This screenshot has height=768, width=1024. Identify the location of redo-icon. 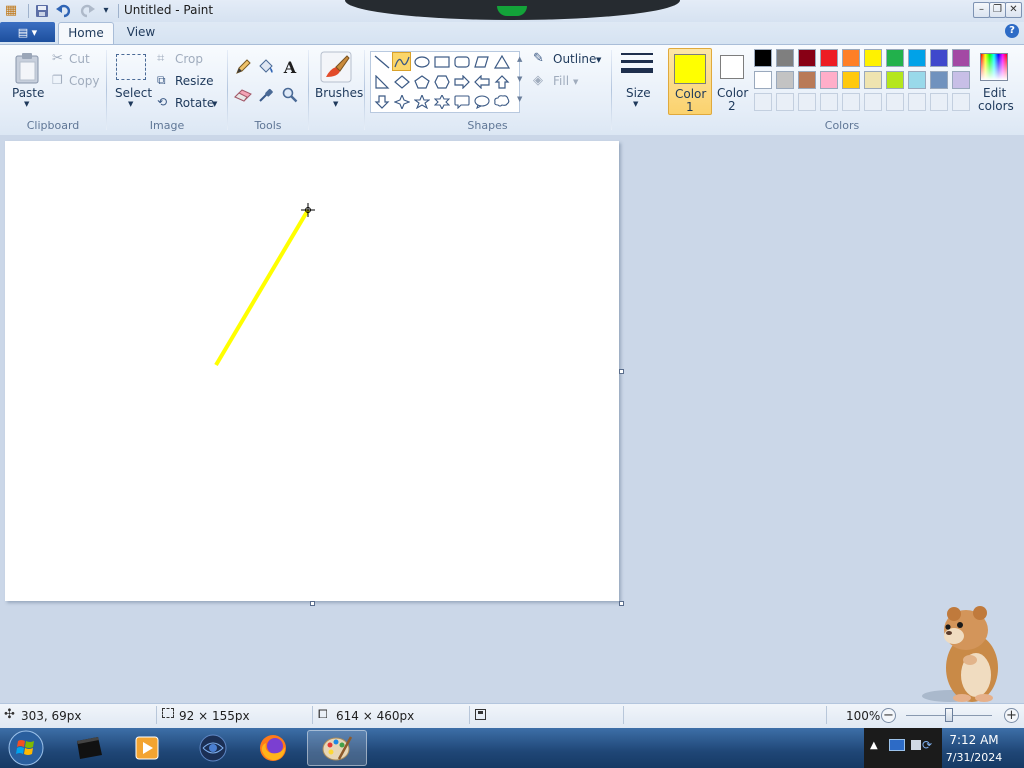
(87, 10).